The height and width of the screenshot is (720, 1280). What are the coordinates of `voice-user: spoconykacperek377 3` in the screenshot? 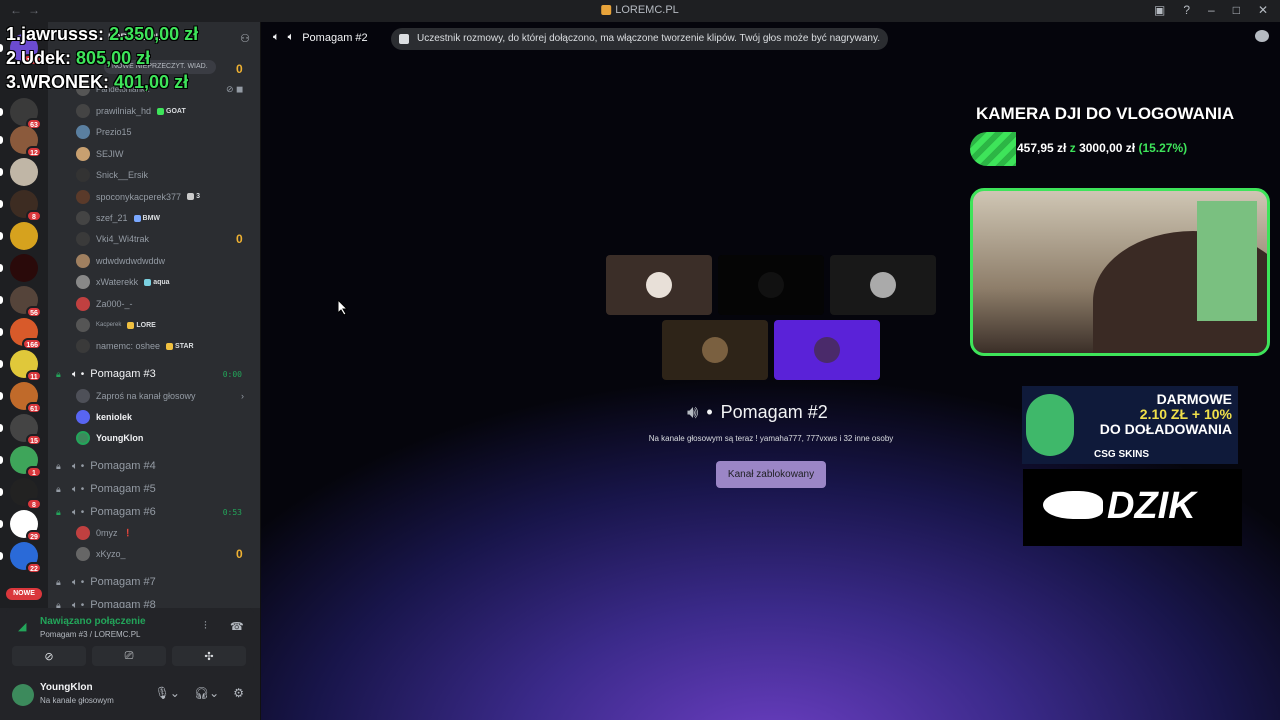 It's located at (166, 197).